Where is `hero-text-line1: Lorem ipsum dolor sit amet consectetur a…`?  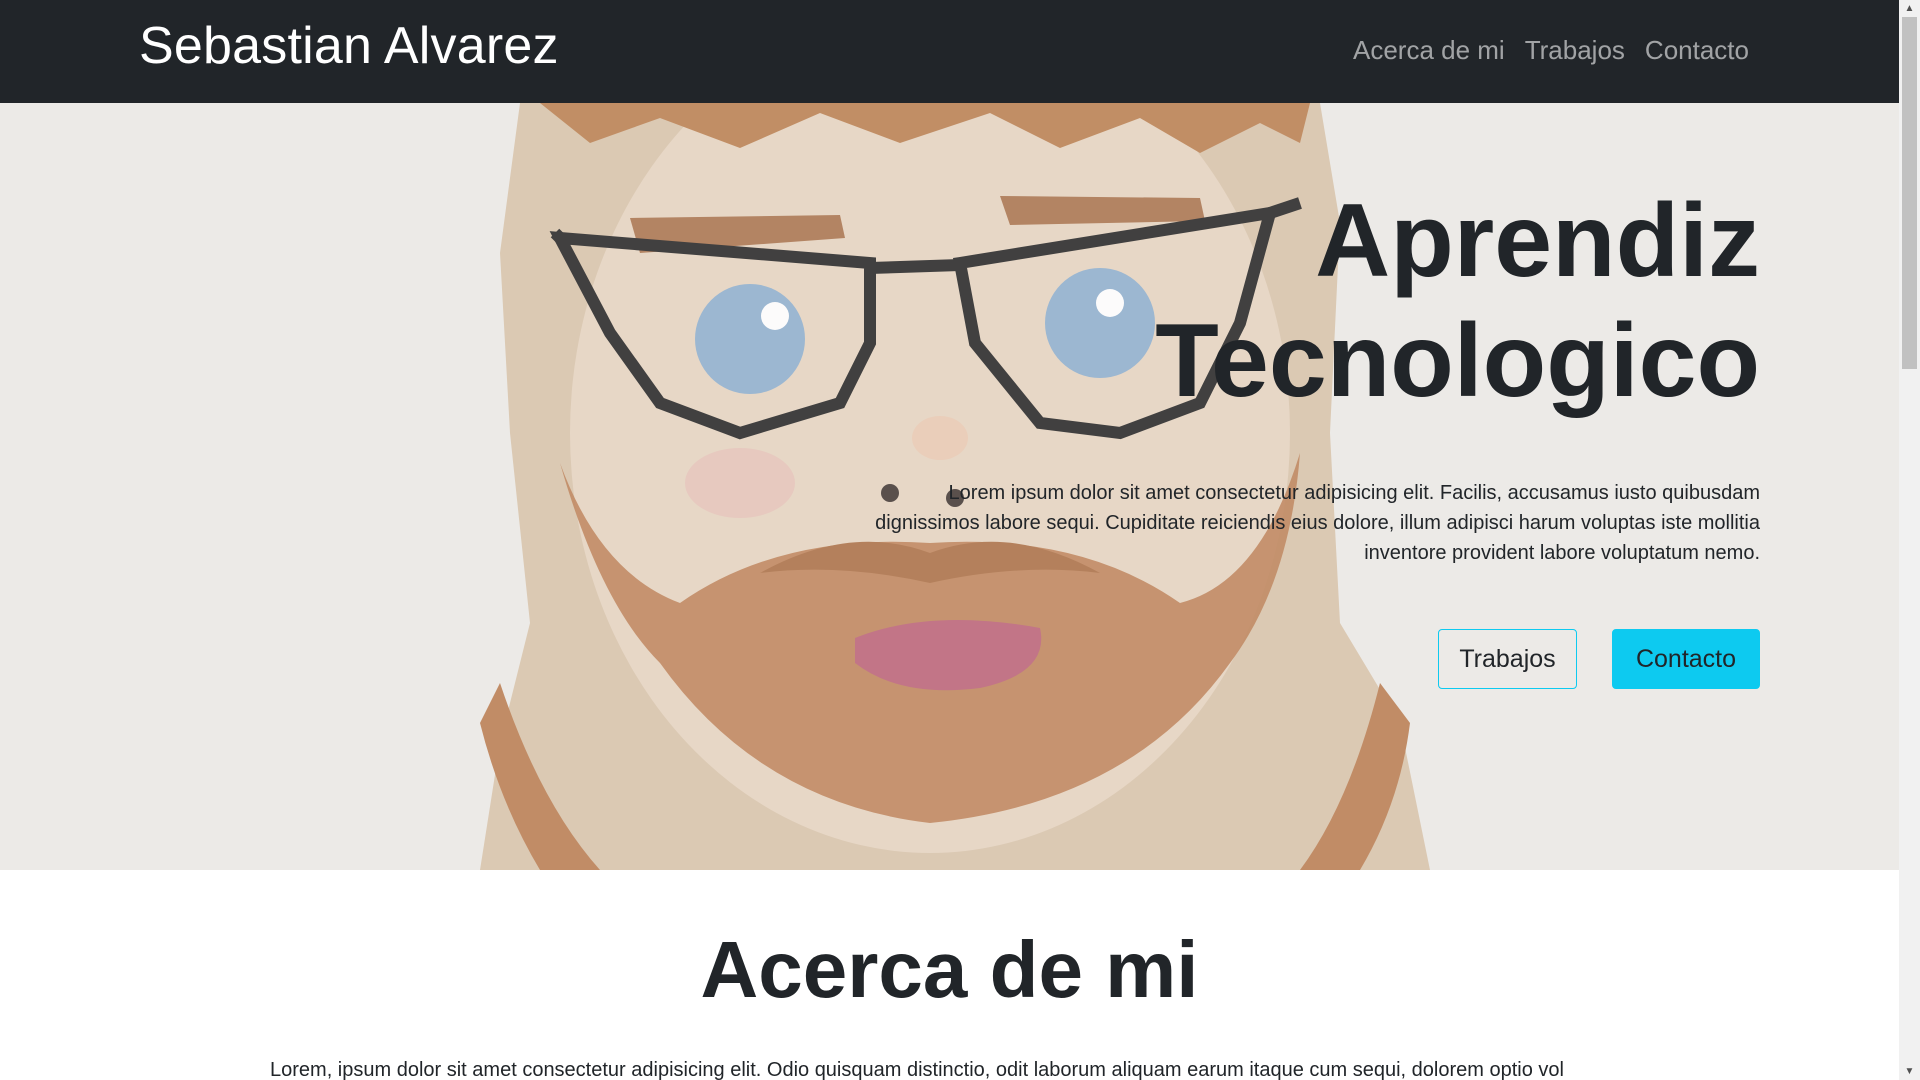 hero-text-line1: Lorem ipsum dolor sit amet consectetur a… is located at coordinates (1354, 493).